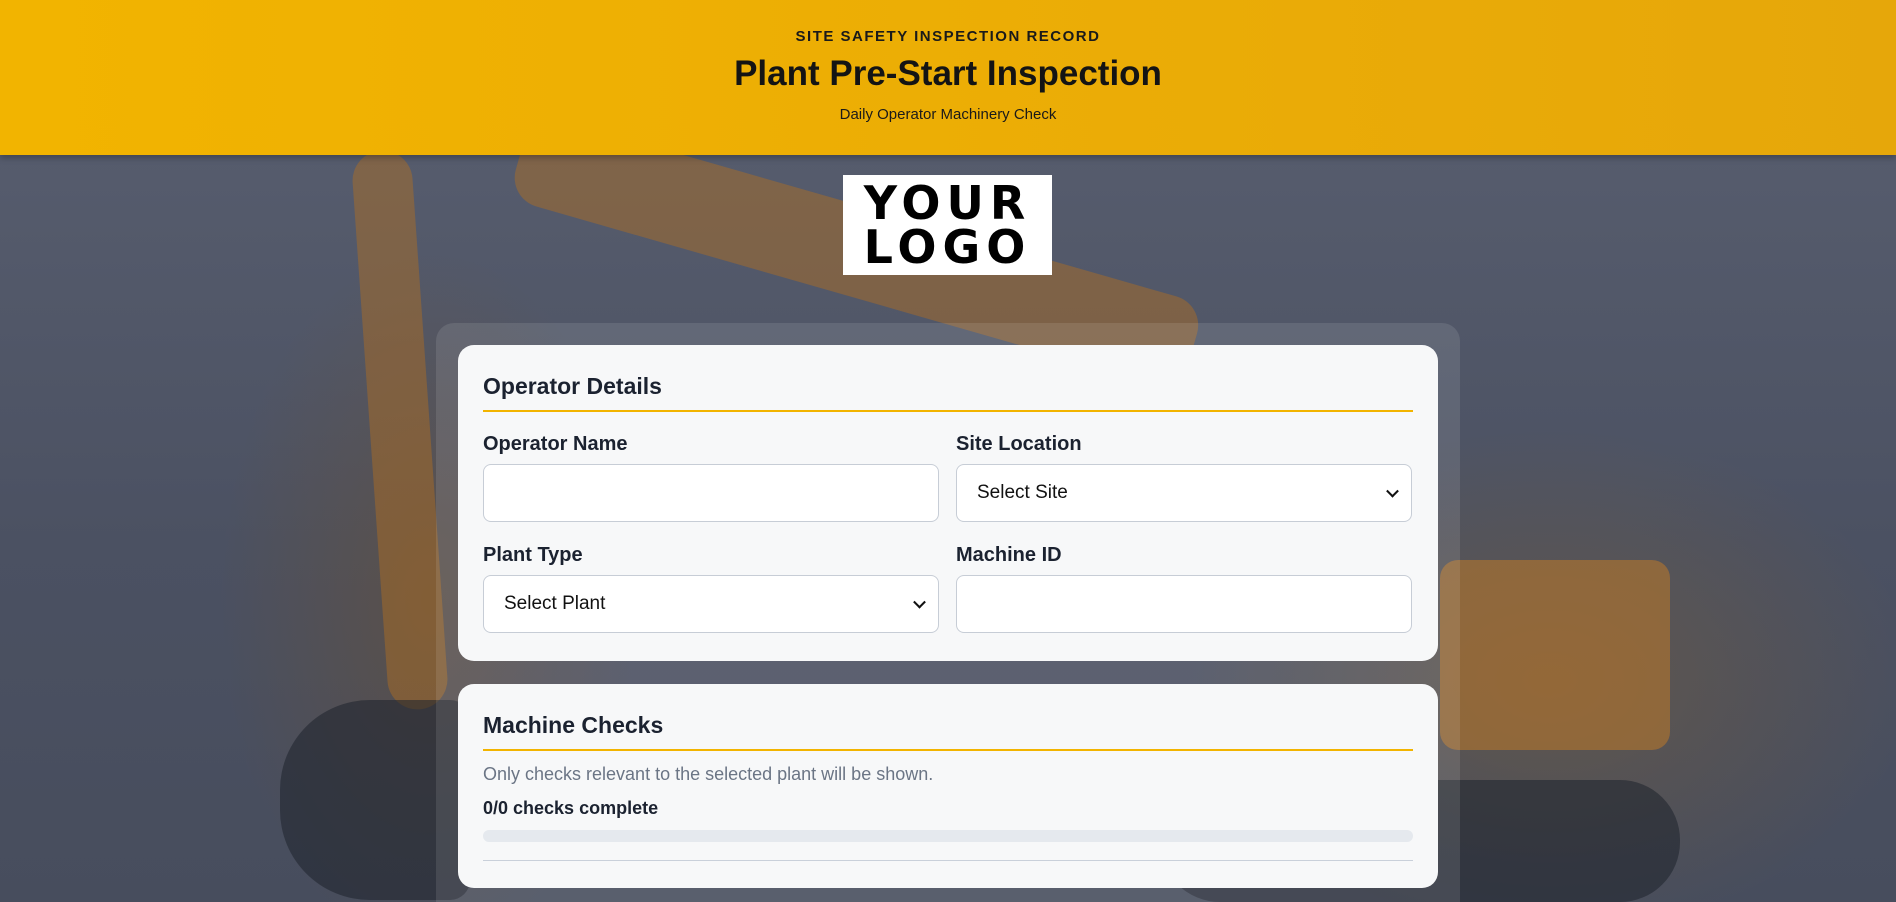 This screenshot has width=1896, height=902. I want to click on machine-id-label: Machine ID, so click(1009, 555).